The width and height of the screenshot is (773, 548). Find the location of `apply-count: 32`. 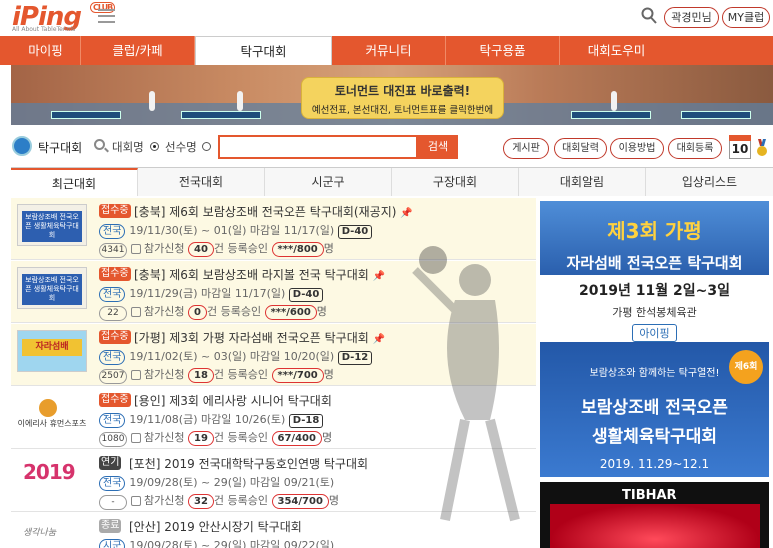

apply-count: 32 is located at coordinates (200, 501).